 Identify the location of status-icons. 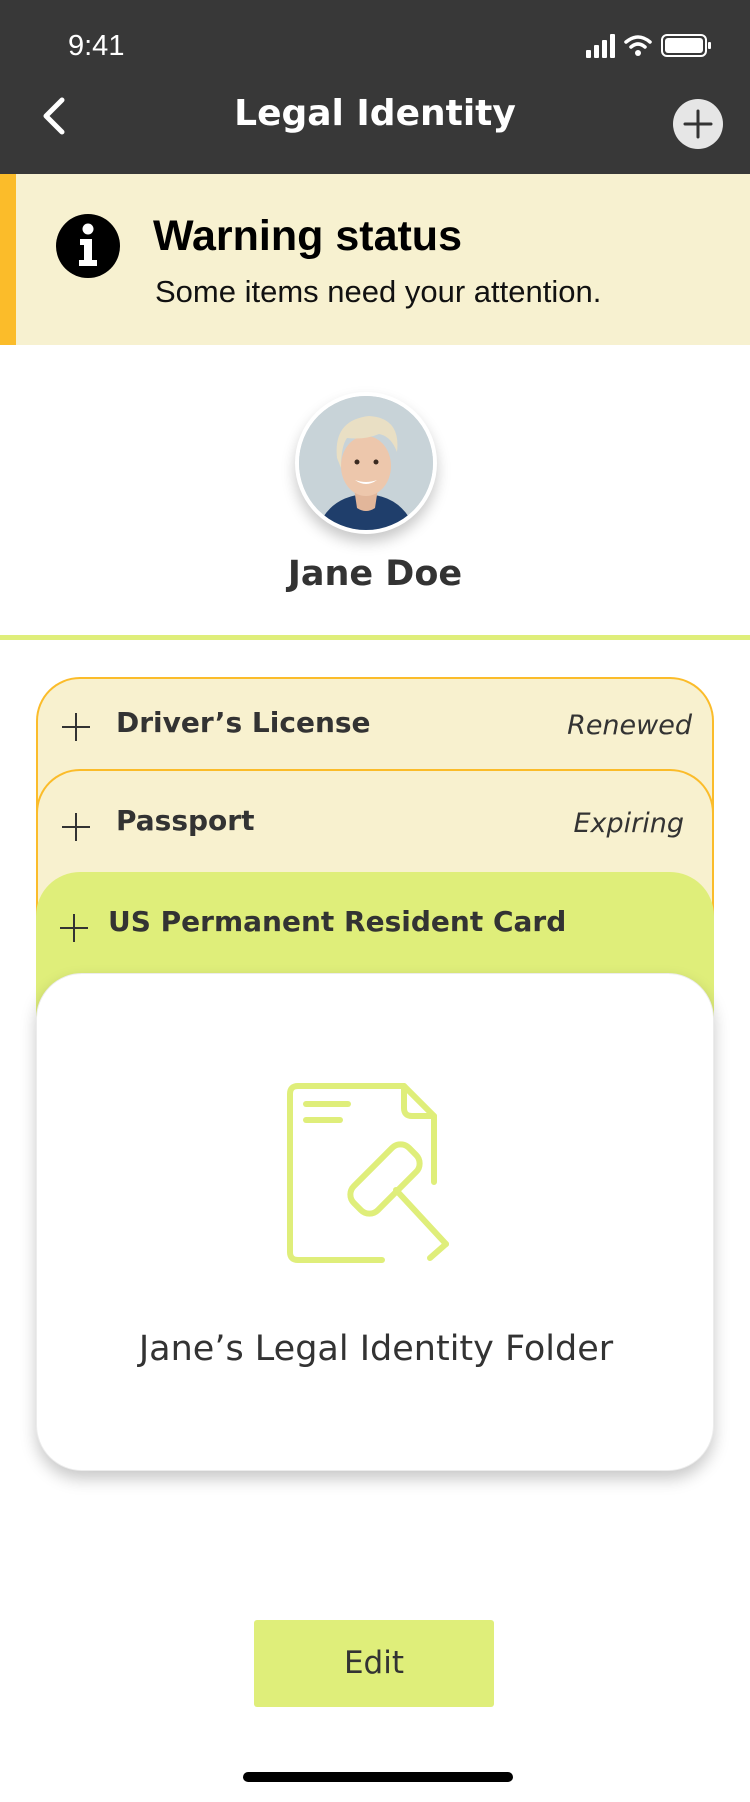
(648, 46).